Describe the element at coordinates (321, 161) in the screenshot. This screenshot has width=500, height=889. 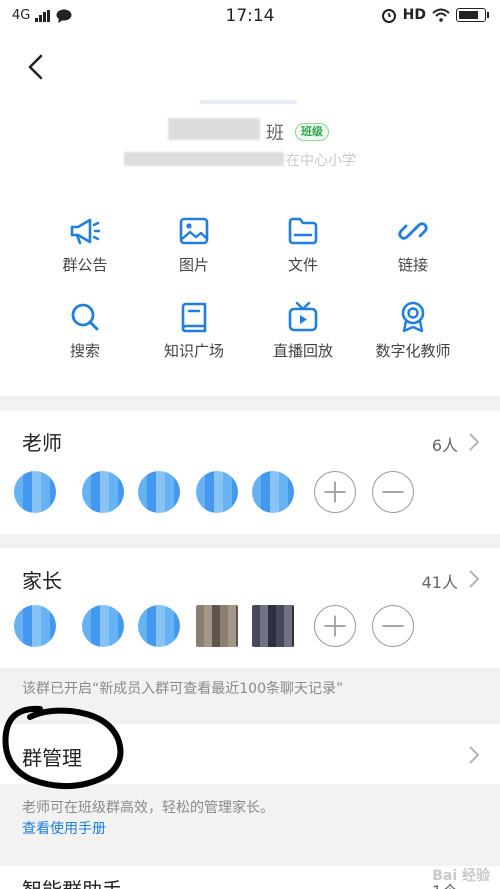
I see `school-name-visible: 在中心小学` at that location.